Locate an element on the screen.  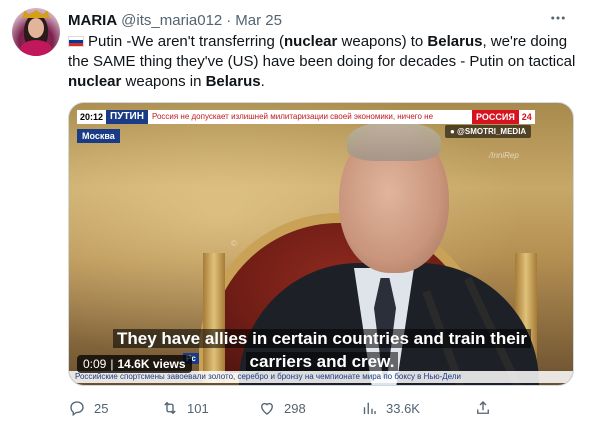
share-icon is located at coordinates (483, 407).